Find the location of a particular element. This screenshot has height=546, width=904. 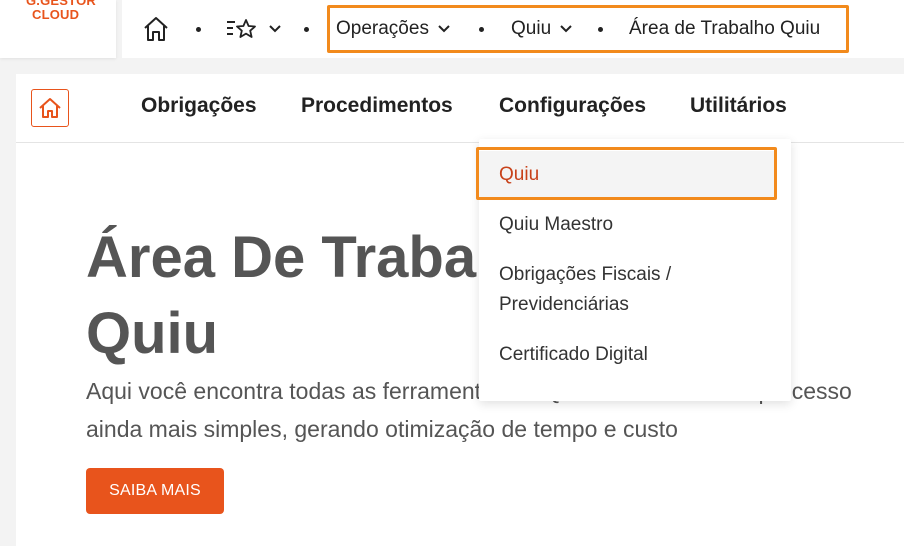

saiba-mais-button: SAIBA MAIS is located at coordinates (155, 491).